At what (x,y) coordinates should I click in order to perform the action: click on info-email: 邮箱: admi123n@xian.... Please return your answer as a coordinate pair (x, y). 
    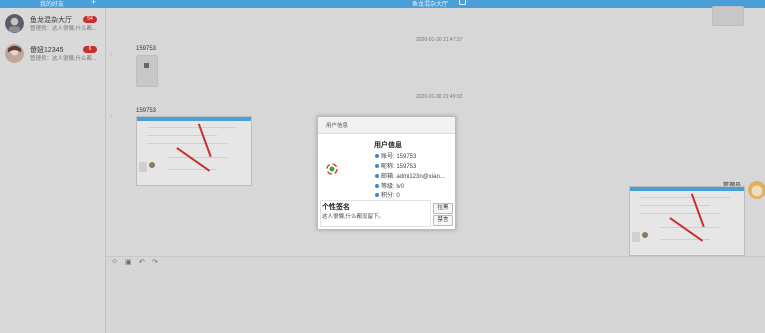
    Looking at the image, I should click on (410, 175).